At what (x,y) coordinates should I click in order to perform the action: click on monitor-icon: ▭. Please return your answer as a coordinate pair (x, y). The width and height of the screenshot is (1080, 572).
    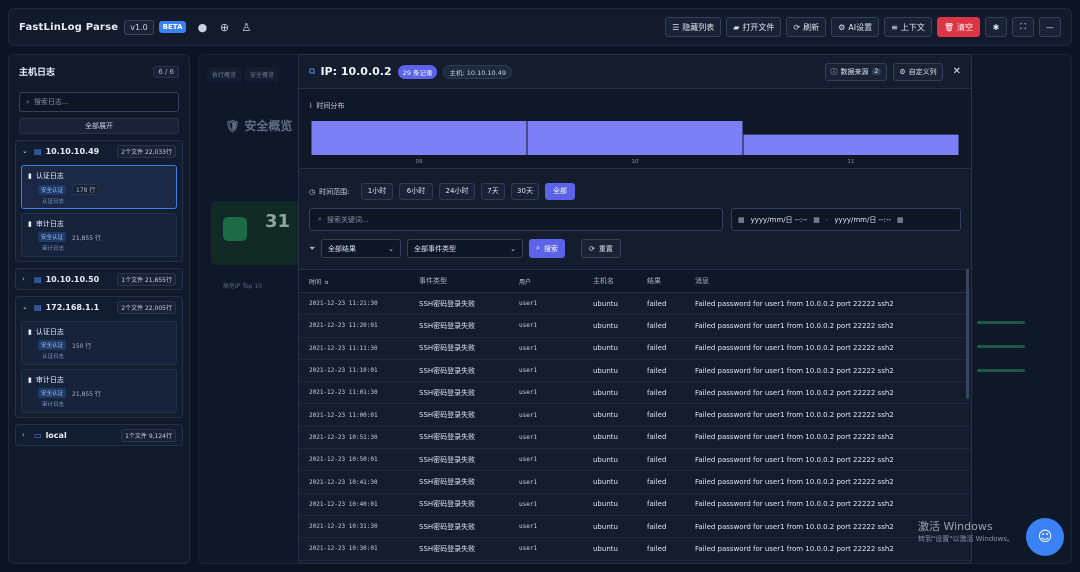
    Looking at the image, I should click on (38, 435).